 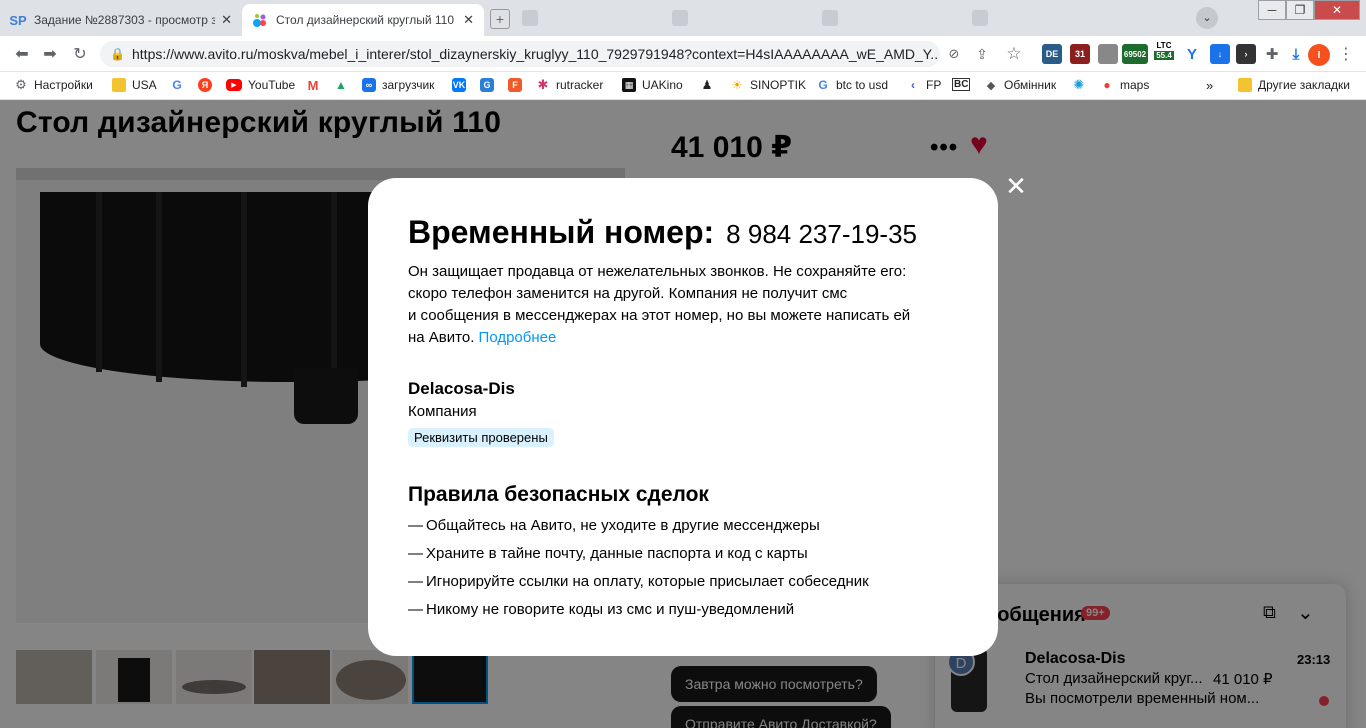 What do you see at coordinates (982, 54) in the screenshot?
I see `share-icon: ⇪` at bounding box center [982, 54].